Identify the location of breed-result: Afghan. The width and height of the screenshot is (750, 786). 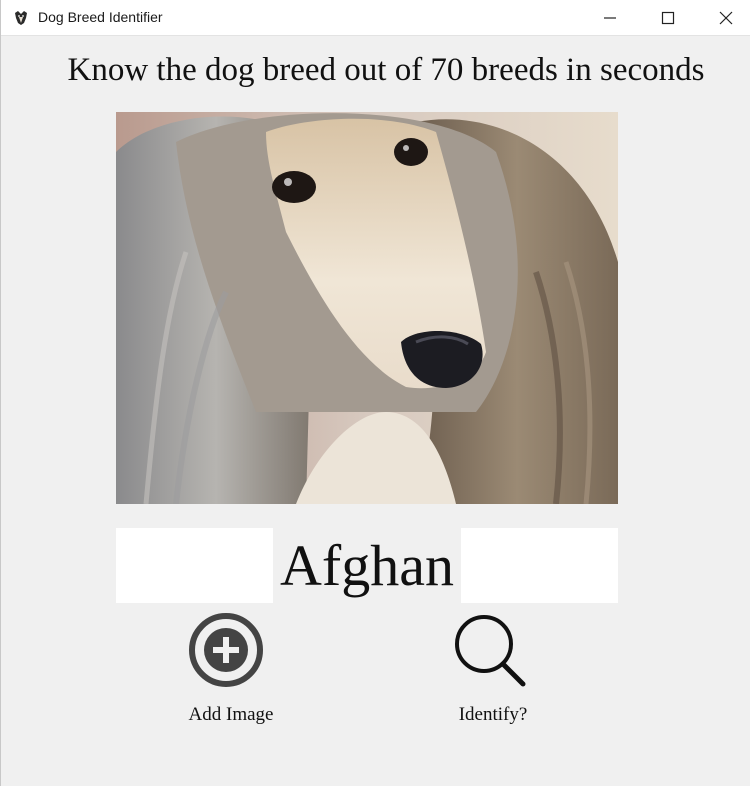
(367, 565).